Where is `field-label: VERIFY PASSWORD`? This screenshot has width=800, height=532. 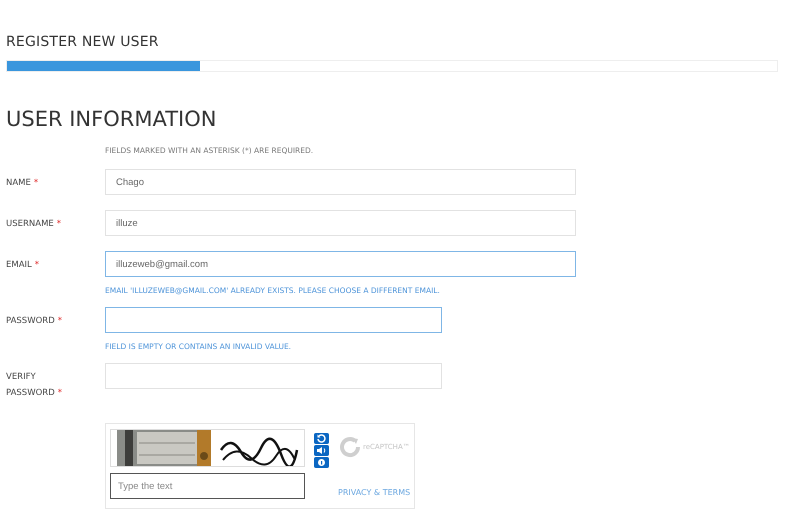 field-label: VERIFY PASSWORD is located at coordinates (30, 385).